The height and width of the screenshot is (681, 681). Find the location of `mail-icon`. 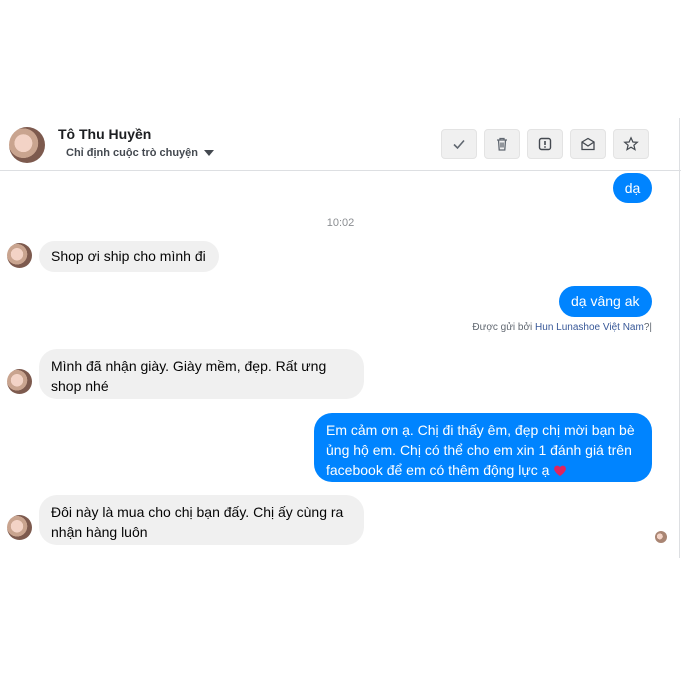

mail-icon is located at coordinates (588, 144).